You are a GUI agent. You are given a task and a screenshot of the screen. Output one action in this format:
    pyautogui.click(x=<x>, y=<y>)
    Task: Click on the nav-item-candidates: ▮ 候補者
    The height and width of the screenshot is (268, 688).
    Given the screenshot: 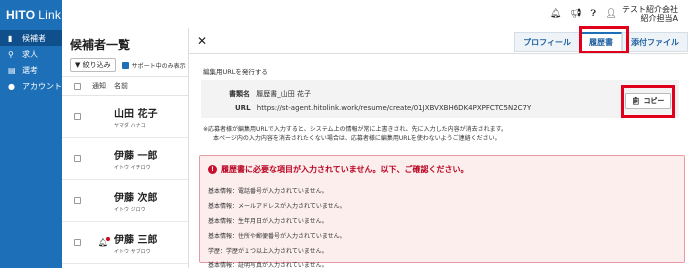 What is the action you would take?
    pyautogui.click(x=31, y=38)
    